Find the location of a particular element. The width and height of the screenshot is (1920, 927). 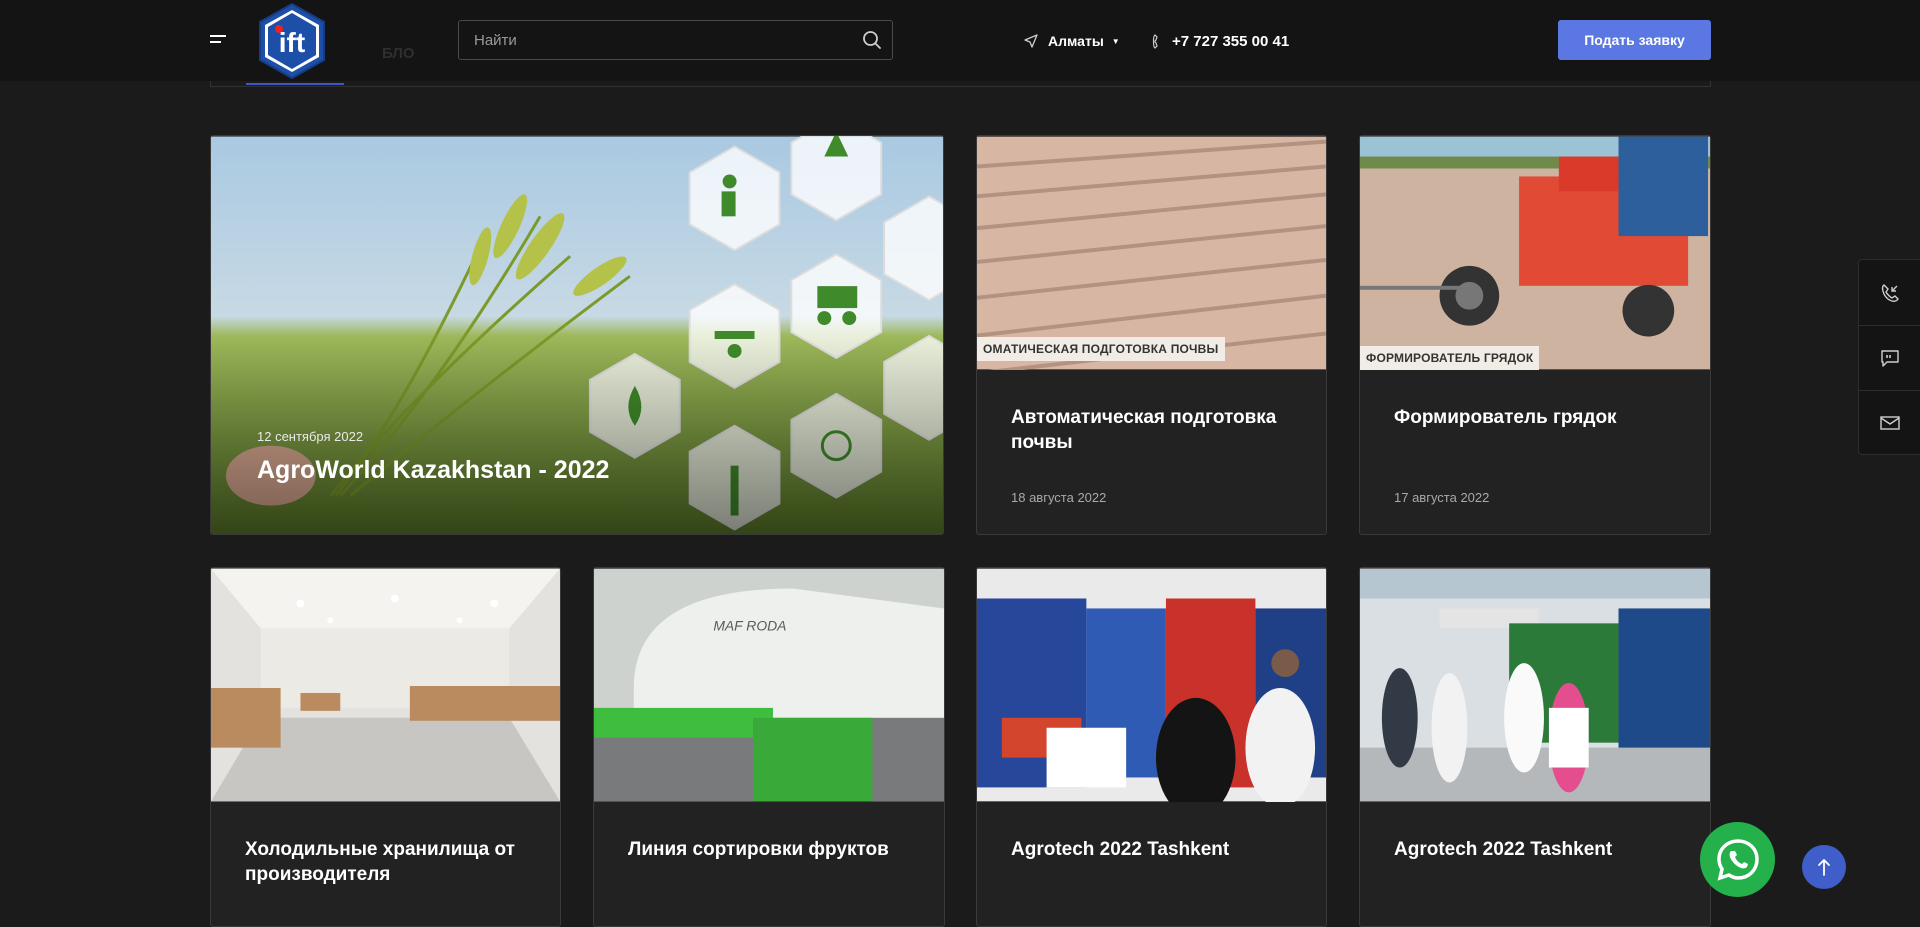

city-selector: Алматы ▼ is located at coordinates (1072, 41).